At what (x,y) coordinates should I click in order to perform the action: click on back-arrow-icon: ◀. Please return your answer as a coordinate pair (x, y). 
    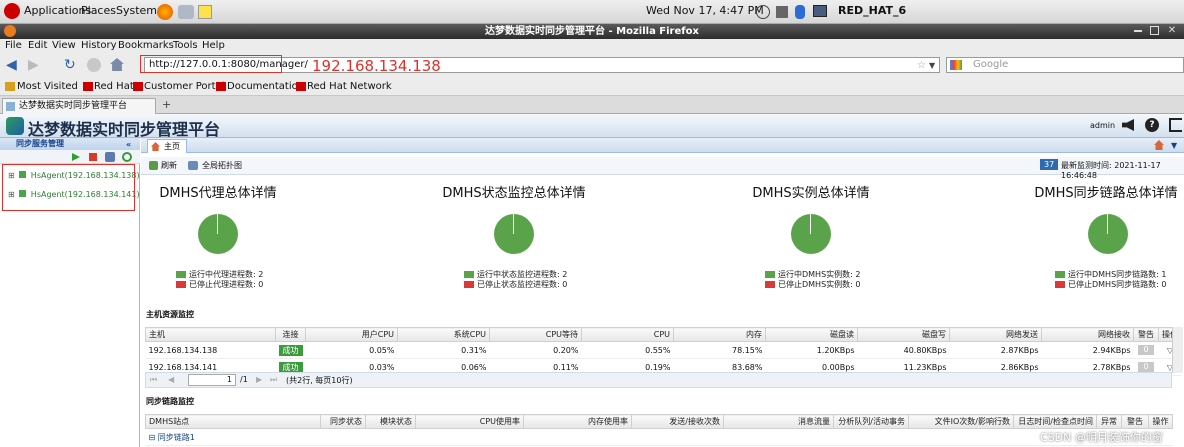
    Looking at the image, I should click on (13, 65).